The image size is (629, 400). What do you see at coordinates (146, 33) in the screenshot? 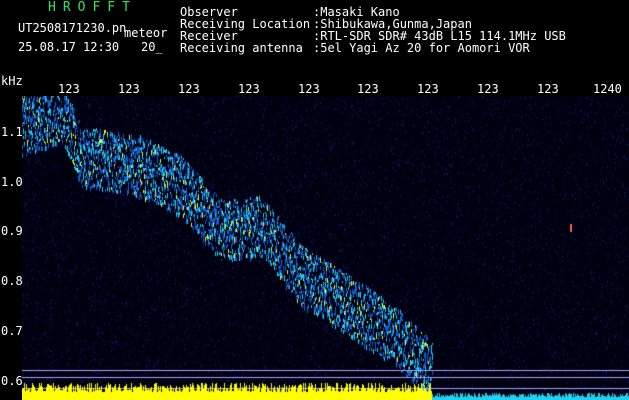
I see `tag-label: meteor` at bounding box center [146, 33].